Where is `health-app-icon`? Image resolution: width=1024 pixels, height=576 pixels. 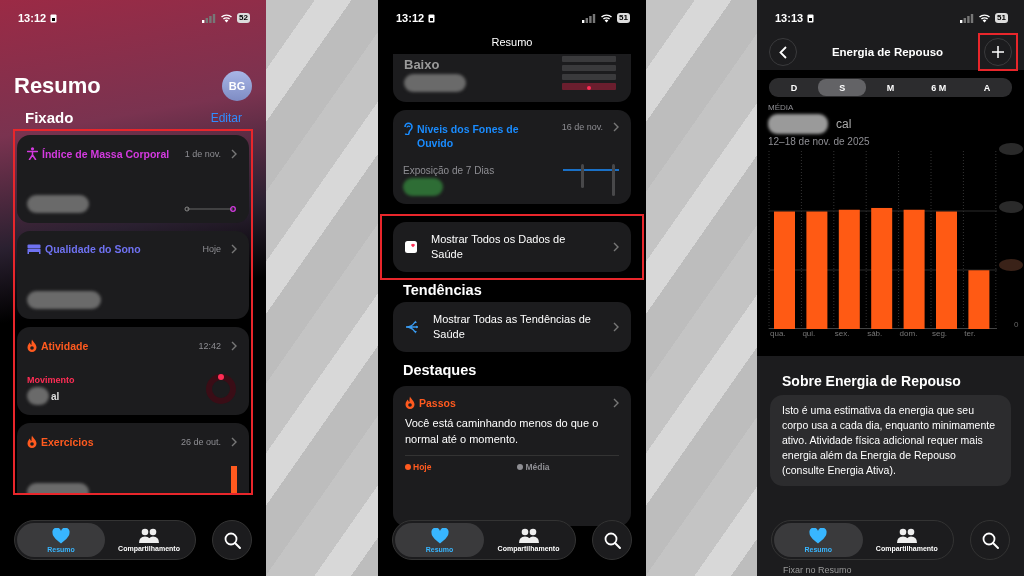 health-app-icon is located at coordinates (411, 247).